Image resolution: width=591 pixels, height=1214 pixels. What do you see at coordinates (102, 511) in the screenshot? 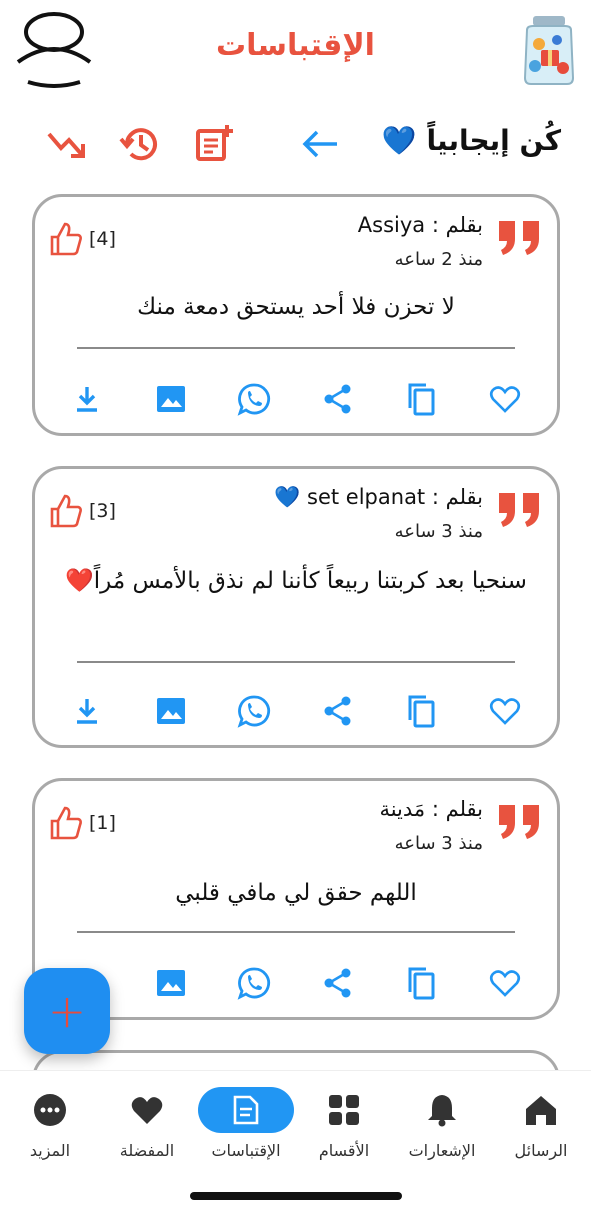
I see `like-count: [3]` at bounding box center [102, 511].